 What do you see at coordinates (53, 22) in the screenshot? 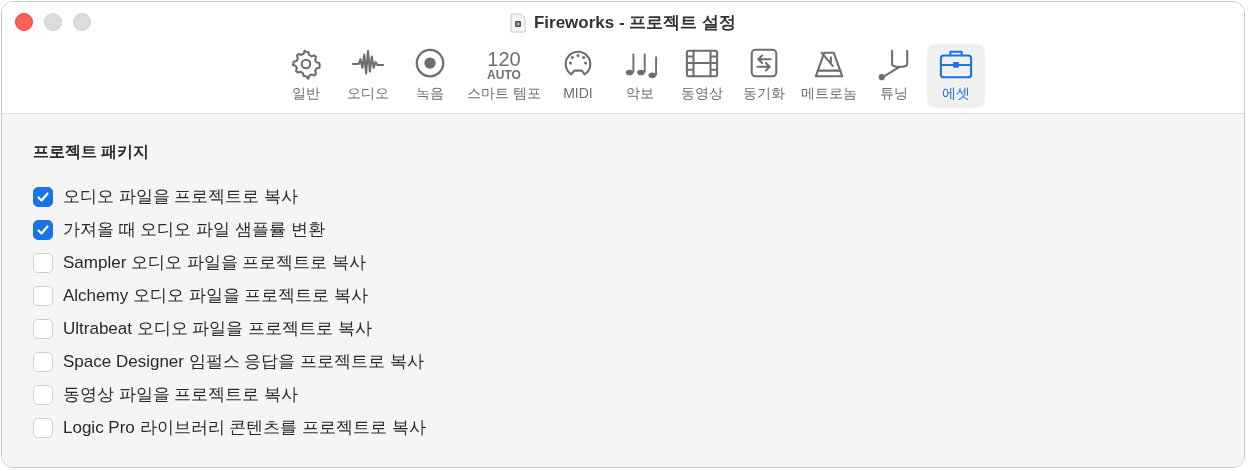
I see `minimize-button` at bounding box center [53, 22].